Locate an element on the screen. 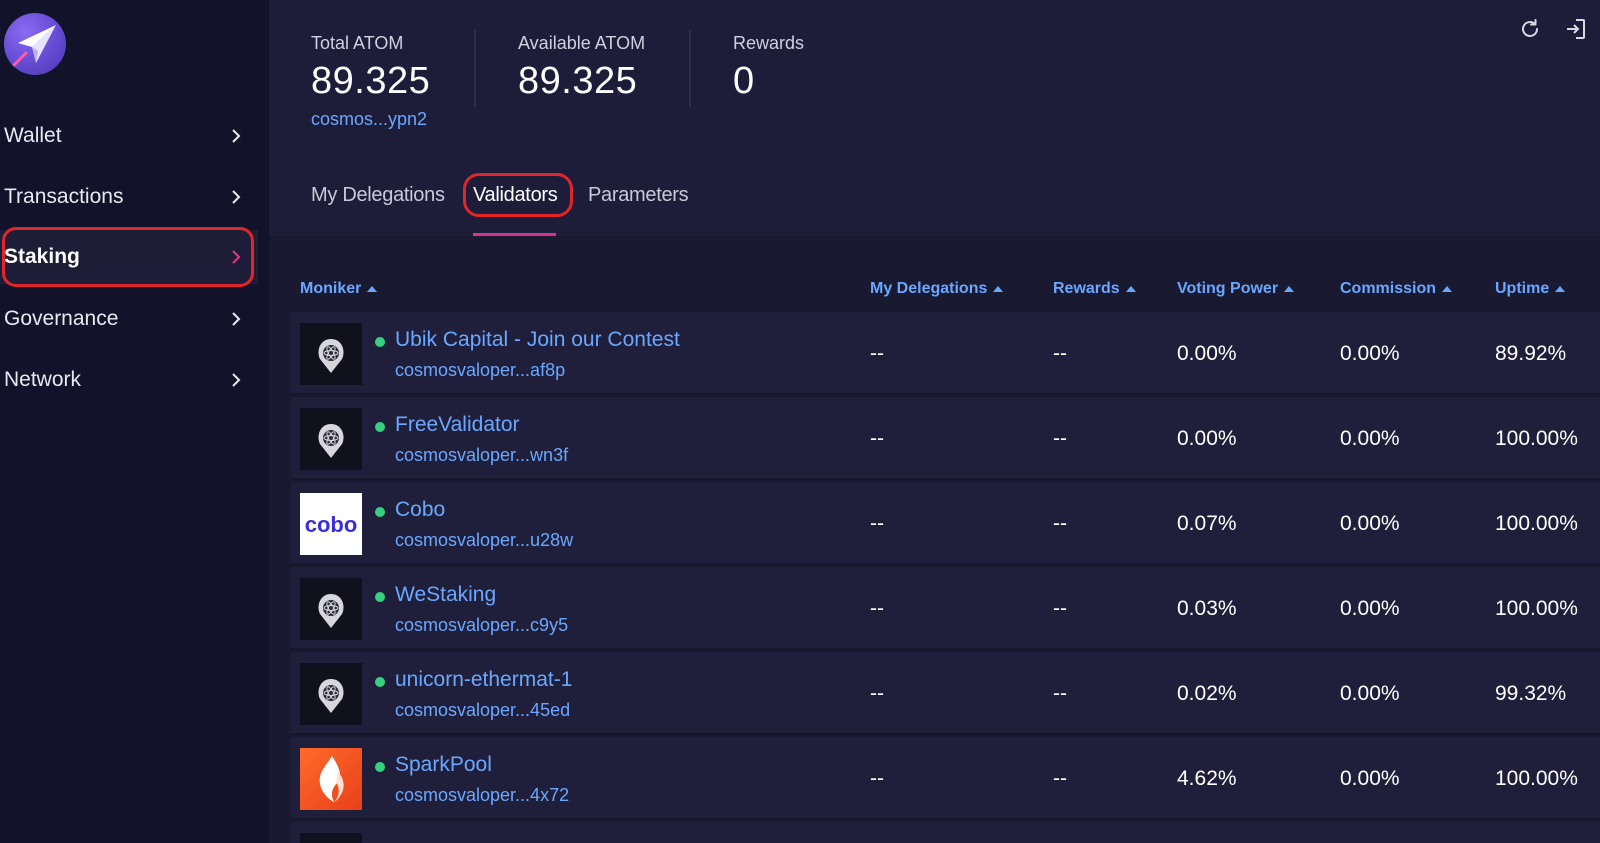 The image size is (1600, 843). cell-uptime: 99.32% is located at coordinates (1531, 693).